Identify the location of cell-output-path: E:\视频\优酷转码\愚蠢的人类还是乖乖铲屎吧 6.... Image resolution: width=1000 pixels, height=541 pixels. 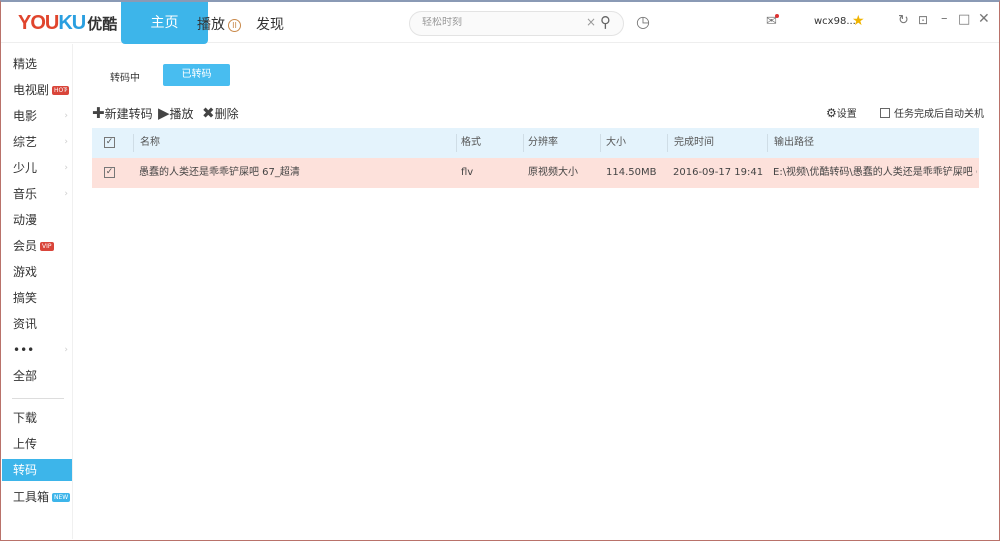
(875, 172).